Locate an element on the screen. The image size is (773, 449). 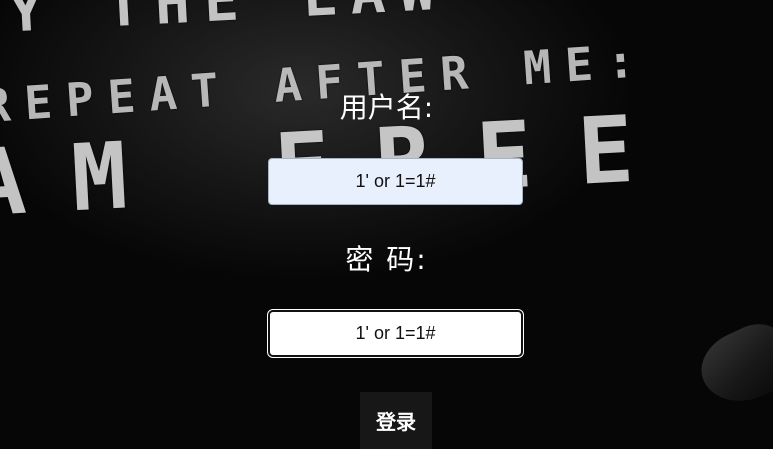
login-button: 登录 is located at coordinates (396, 420).